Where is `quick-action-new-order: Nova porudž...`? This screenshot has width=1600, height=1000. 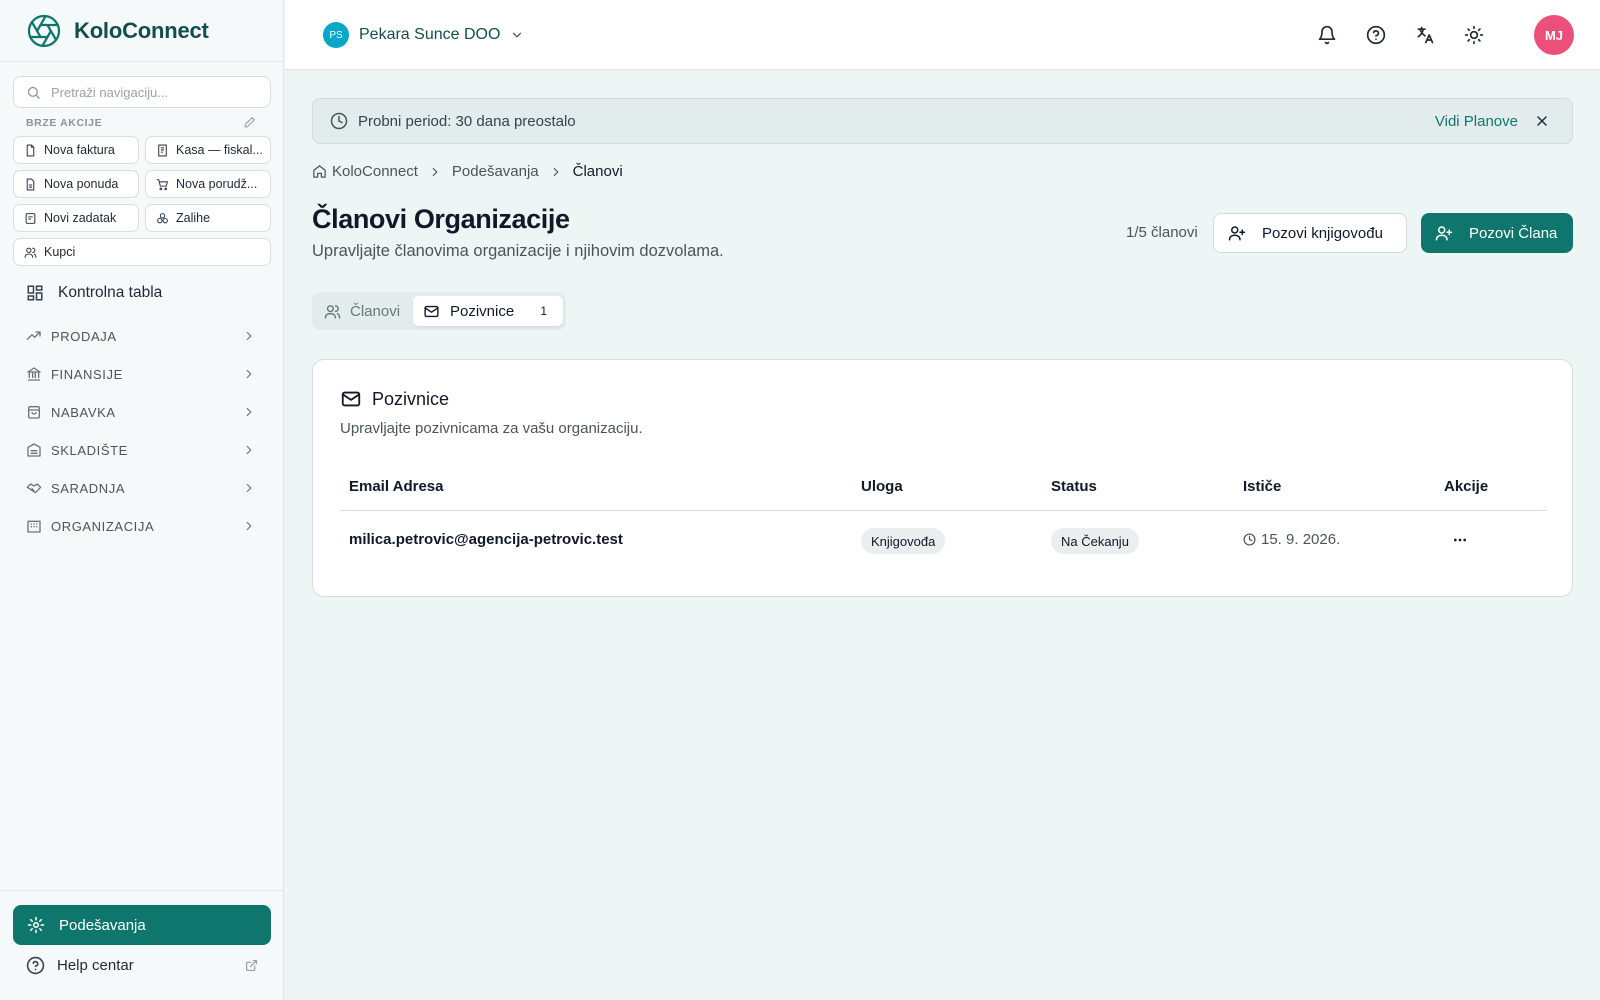
quick-action-new-order: Nova porudž... is located at coordinates (208, 184).